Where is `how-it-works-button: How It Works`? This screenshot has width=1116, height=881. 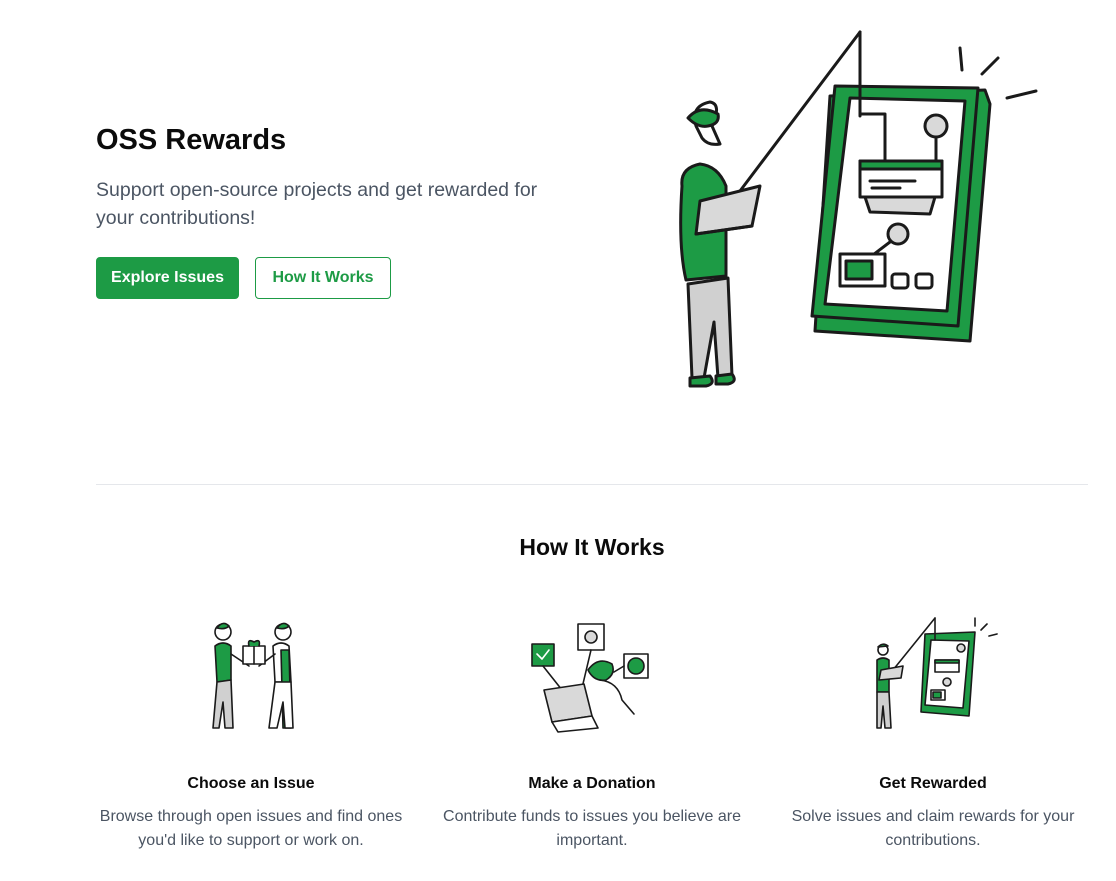 how-it-works-button: How It Works is located at coordinates (323, 278).